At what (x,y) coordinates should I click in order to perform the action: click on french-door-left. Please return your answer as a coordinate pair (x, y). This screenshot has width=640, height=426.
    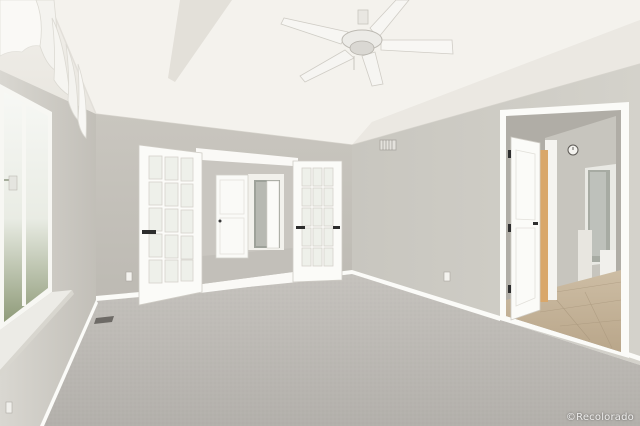
    Looking at the image, I should click on (170, 225).